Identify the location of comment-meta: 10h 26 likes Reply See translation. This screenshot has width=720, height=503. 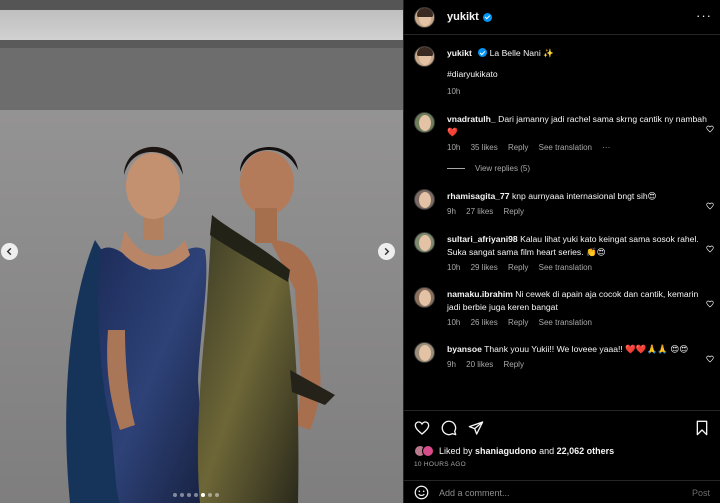
(578, 322).